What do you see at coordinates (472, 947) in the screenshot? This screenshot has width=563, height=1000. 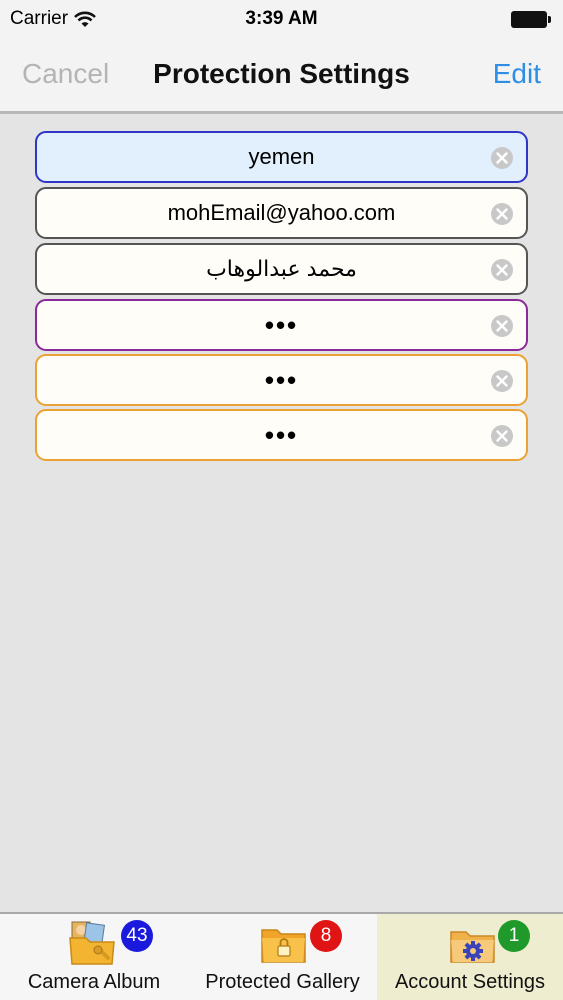 I see `settings-folder-icon` at bounding box center [472, 947].